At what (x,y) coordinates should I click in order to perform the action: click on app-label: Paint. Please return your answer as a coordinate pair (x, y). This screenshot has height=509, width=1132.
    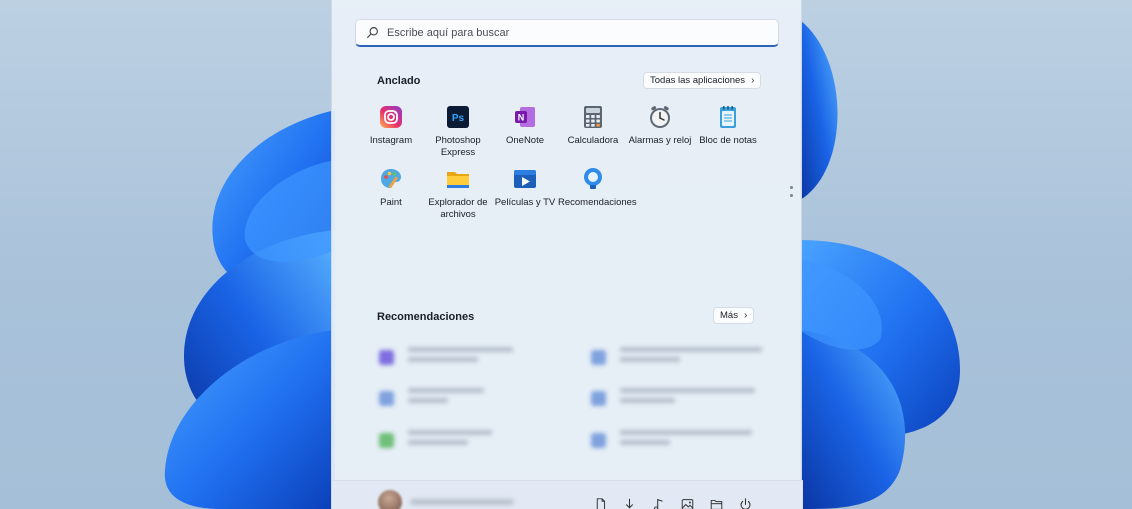
    Looking at the image, I should click on (391, 202).